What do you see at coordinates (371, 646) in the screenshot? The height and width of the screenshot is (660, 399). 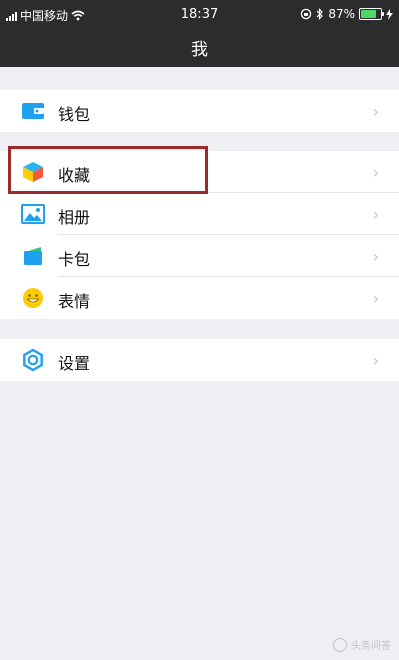 I see `watermark-text: 头条问答` at bounding box center [371, 646].